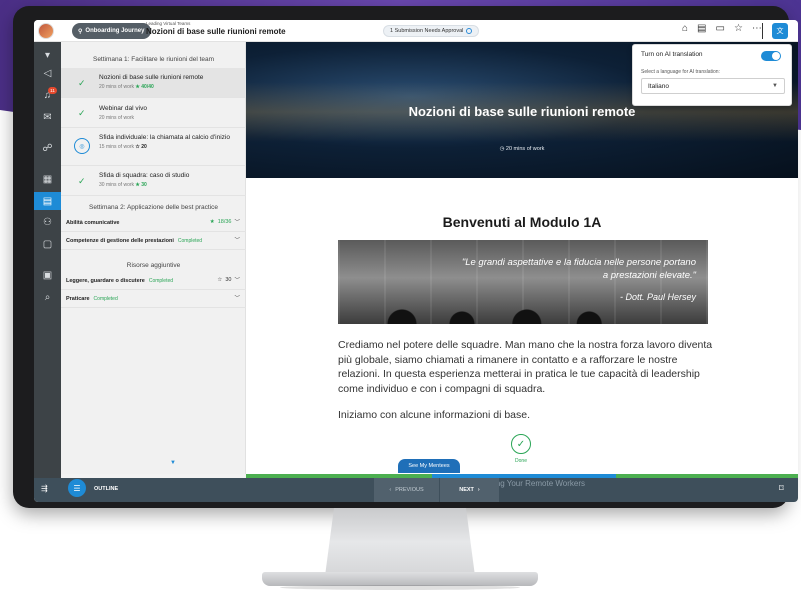 The height and width of the screenshot is (594, 801). I want to click on see-mentees-button: See My Mentees, so click(429, 466).